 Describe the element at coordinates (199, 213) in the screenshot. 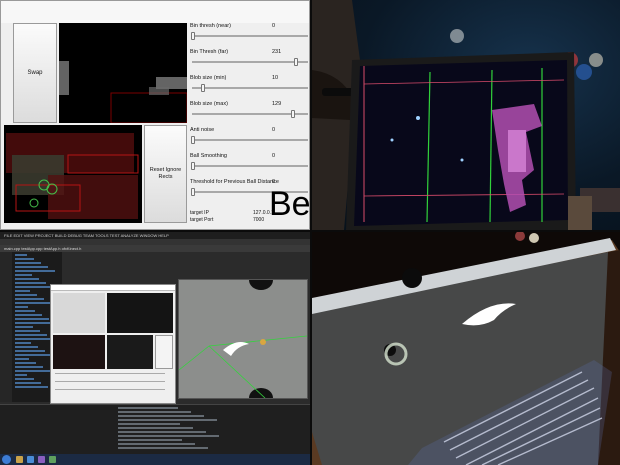

I see `target-ip-label: target IP` at that location.